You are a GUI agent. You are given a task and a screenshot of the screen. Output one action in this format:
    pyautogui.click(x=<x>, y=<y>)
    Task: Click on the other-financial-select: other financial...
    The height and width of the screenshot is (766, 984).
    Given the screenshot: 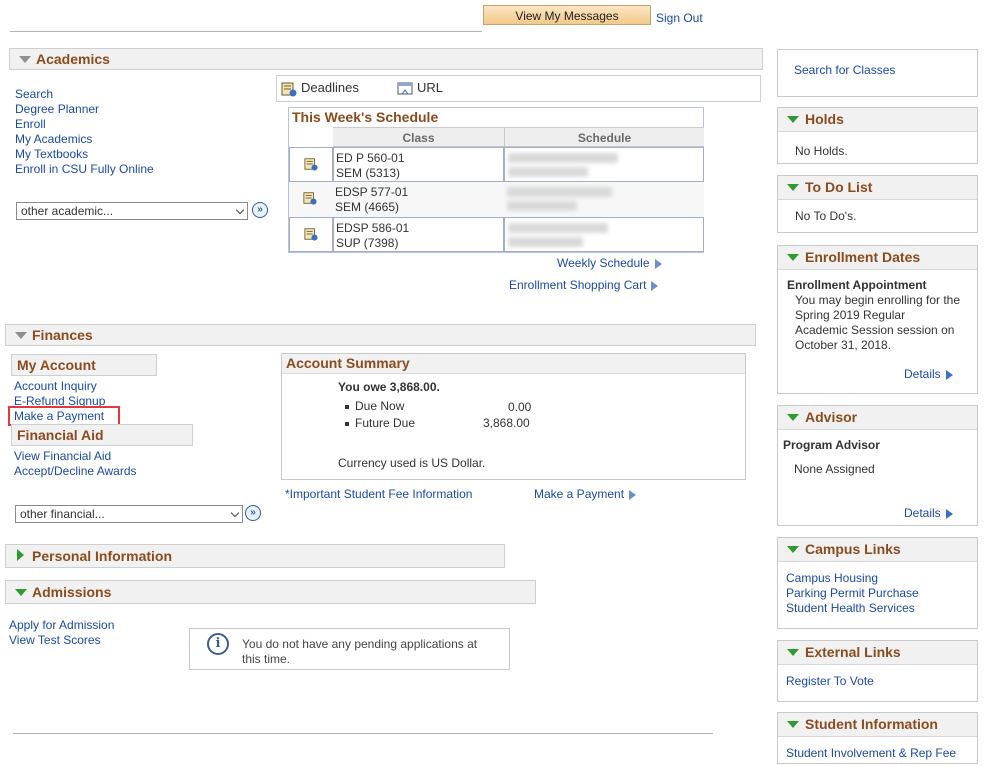 What is the action you would take?
    pyautogui.click(x=129, y=514)
    